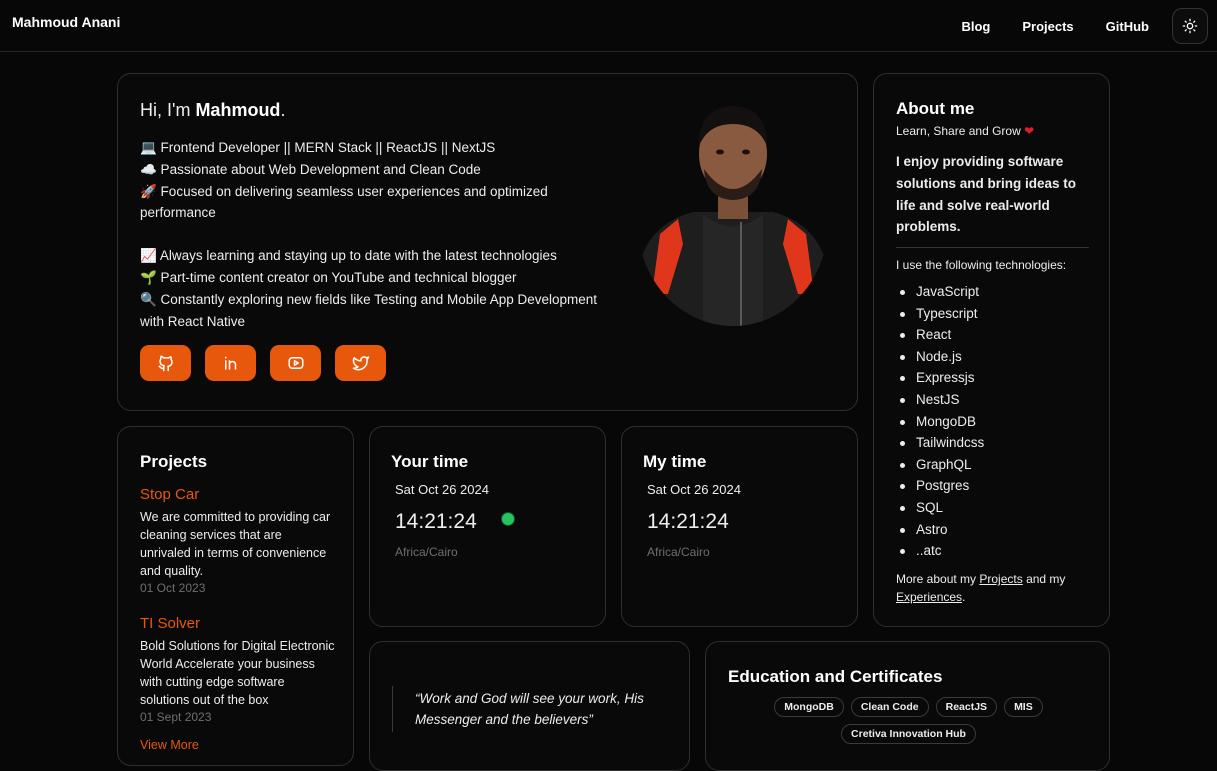 Image resolution: width=1217 pixels, height=771 pixels. I want to click on tech-item: GraphQL, so click(940, 465).